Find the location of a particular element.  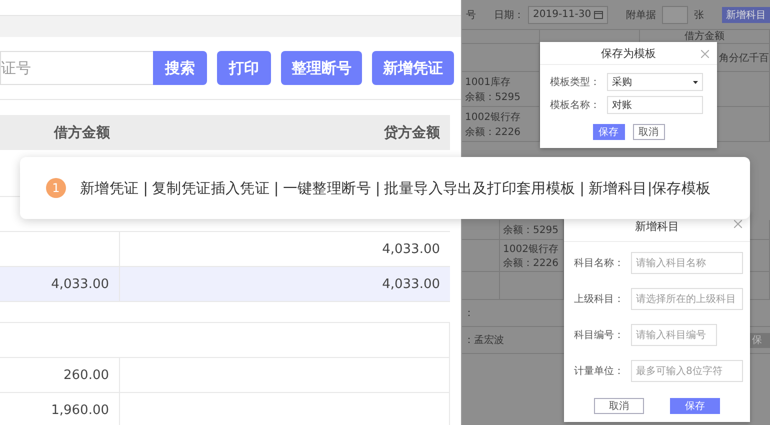

column-header: 千 is located at coordinates (754, 58).